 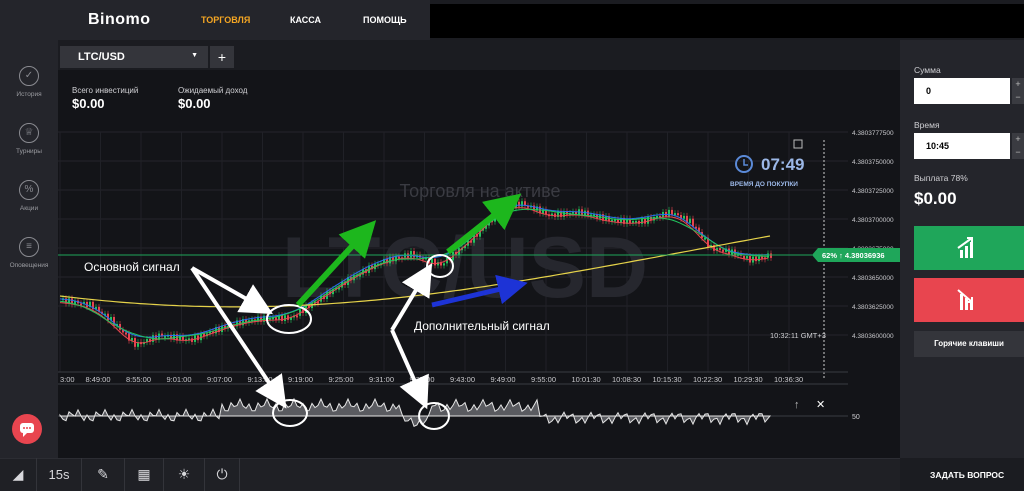 What do you see at coordinates (962, 146) in the screenshot?
I see `time-input: 10:45` at bounding box center [962, 146].